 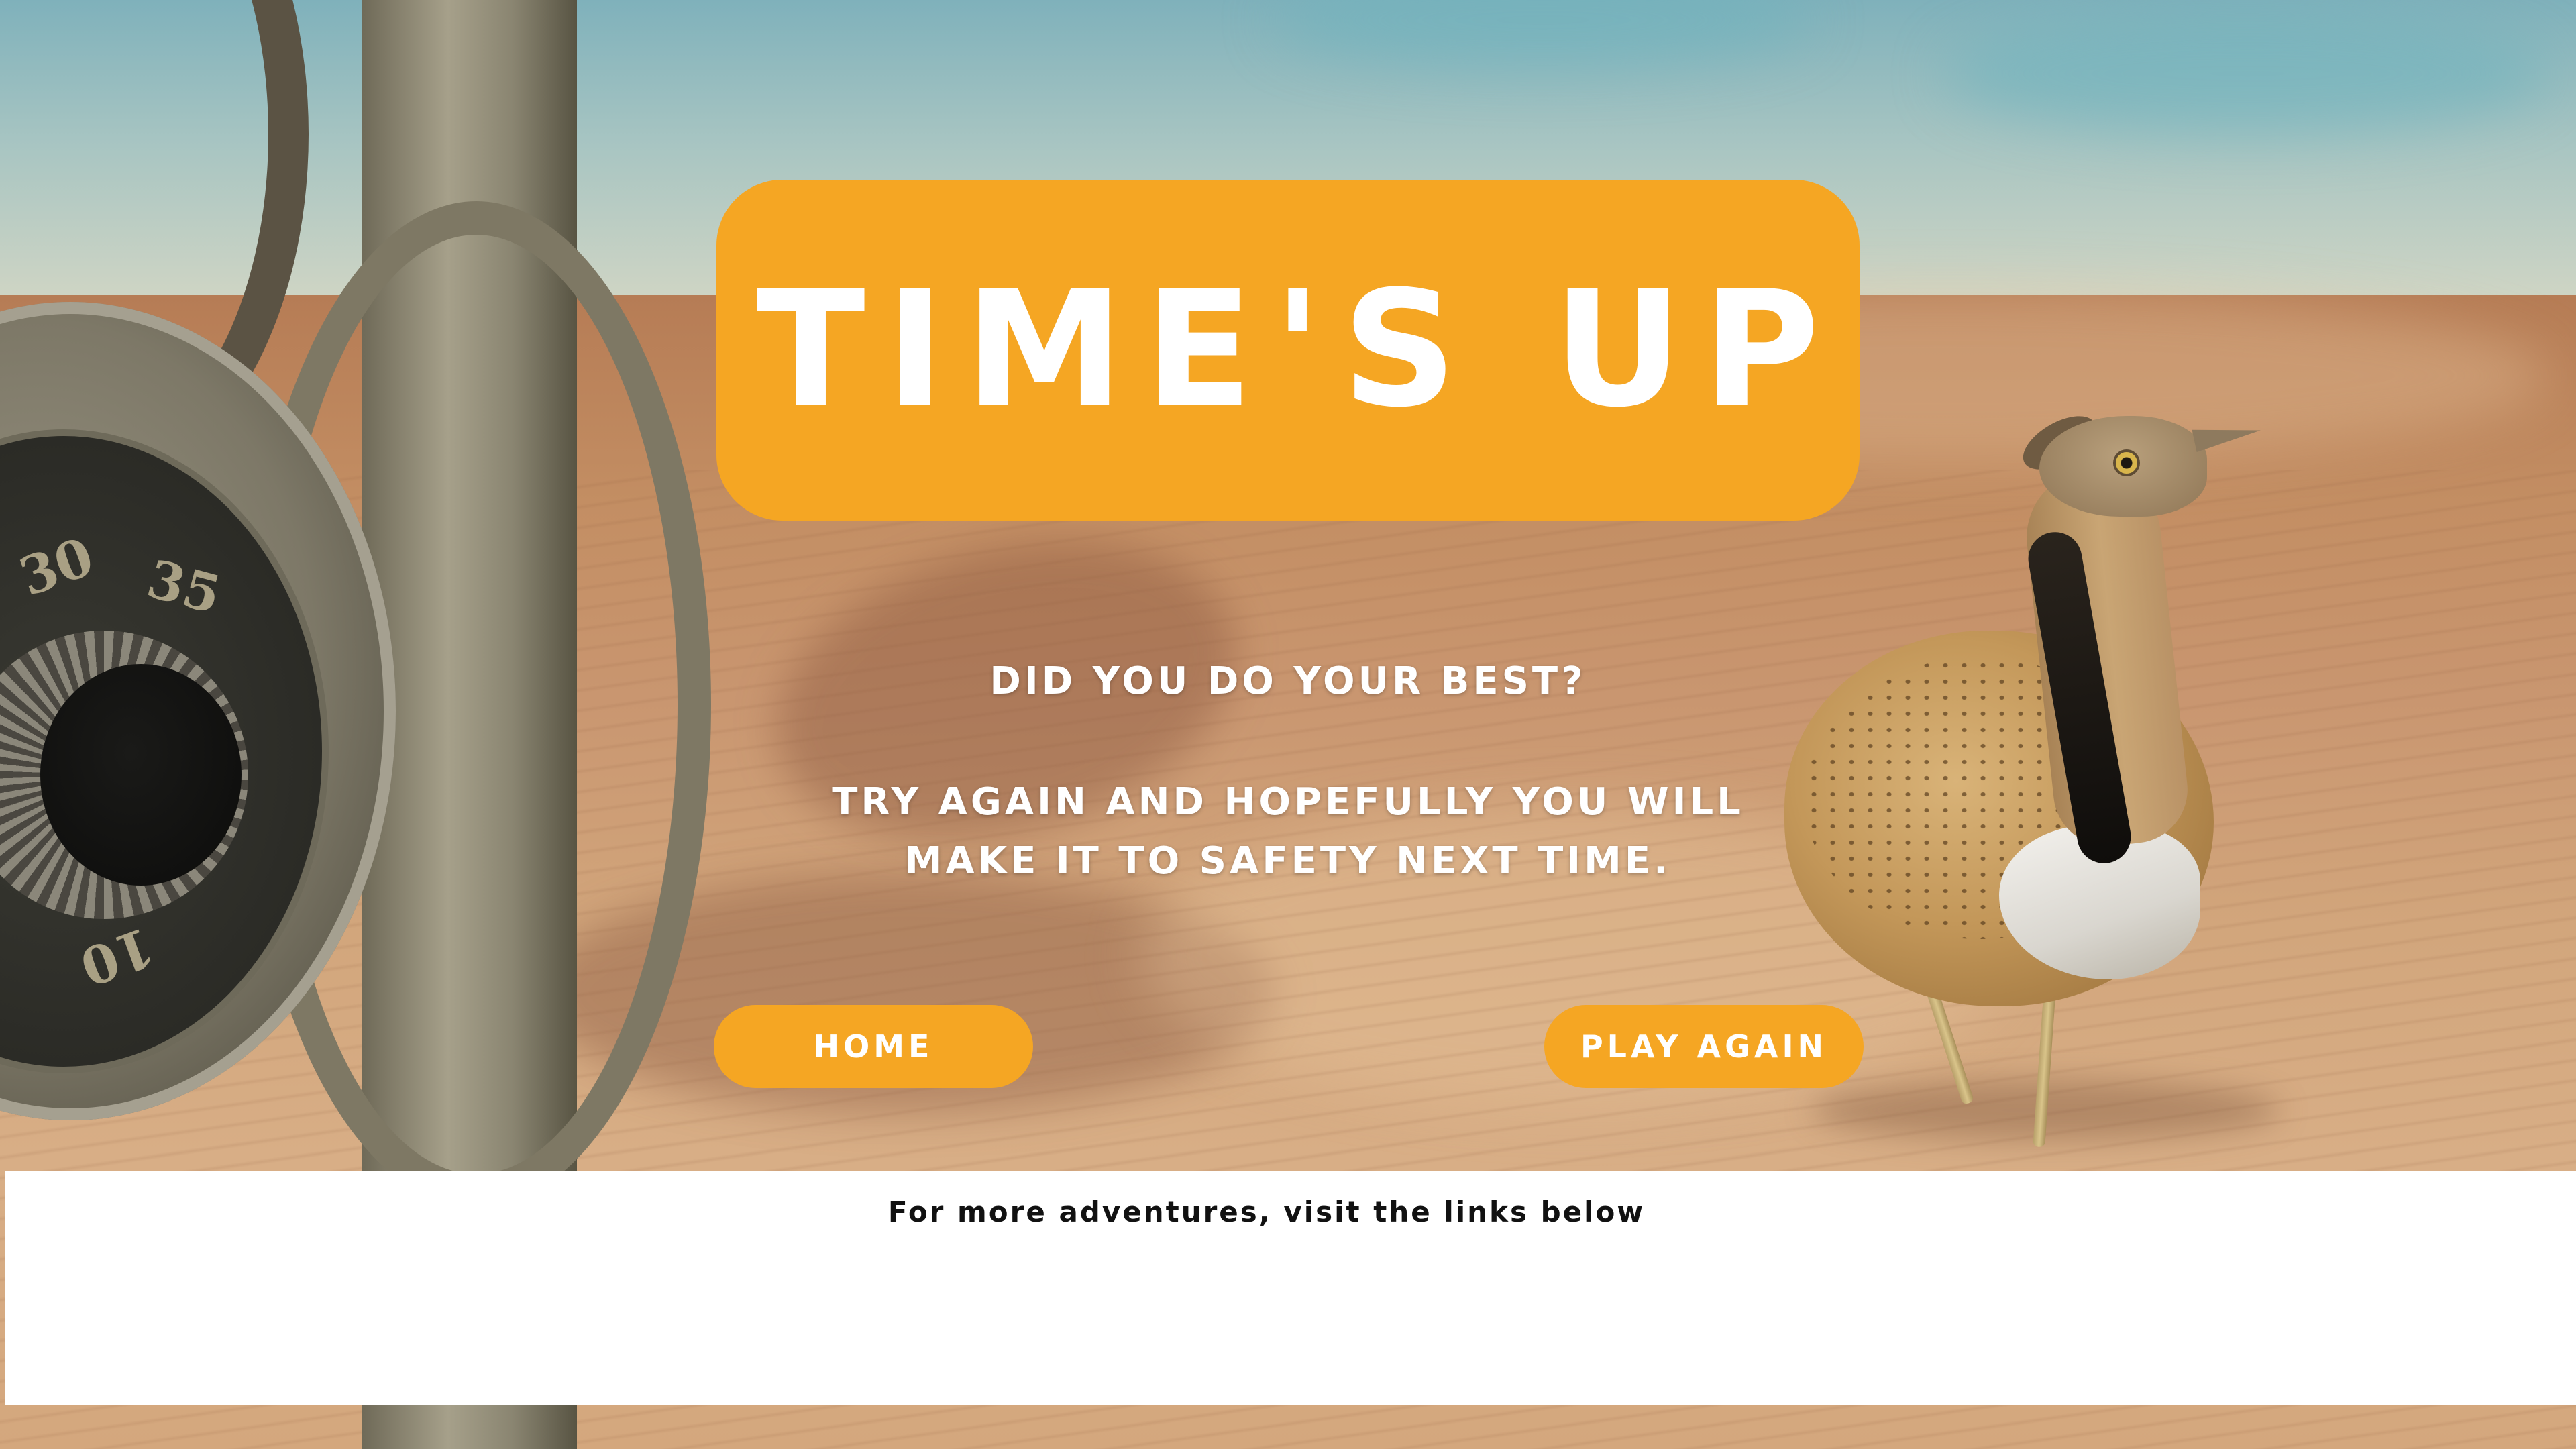 What do you see at coordinates (1288, 802) in the screenshot?
I see `message-line-1: TRY AGAIN AND HOPEFULLY YOU WILL` at bounding box center [1288, 802].